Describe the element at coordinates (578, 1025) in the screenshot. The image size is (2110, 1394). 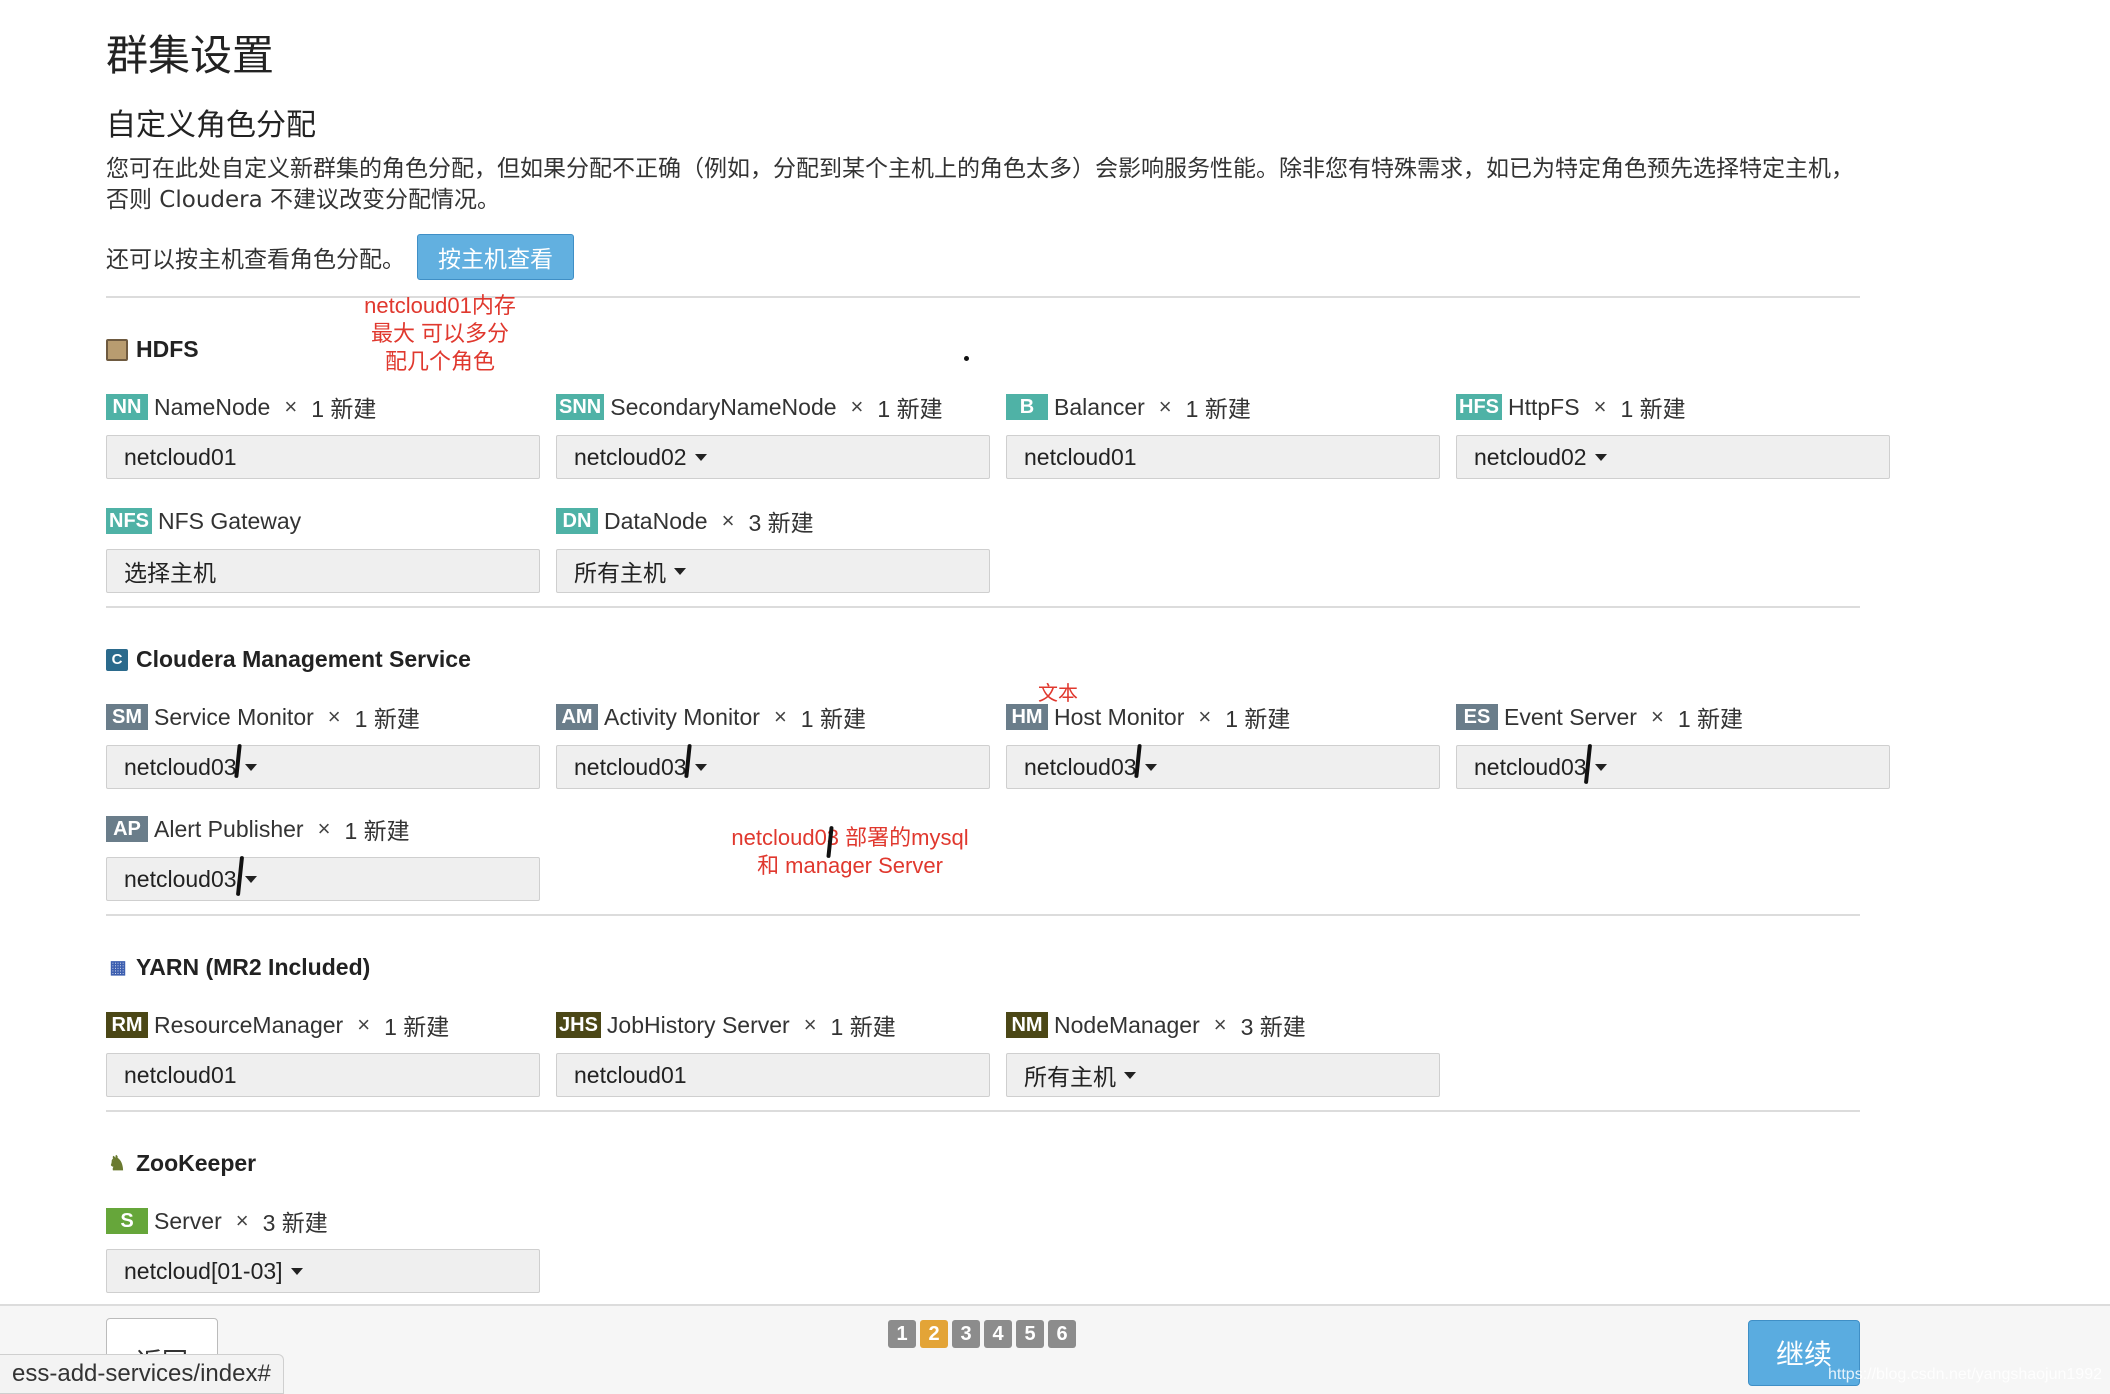
I see `jhs-badge: JHS` at that location.